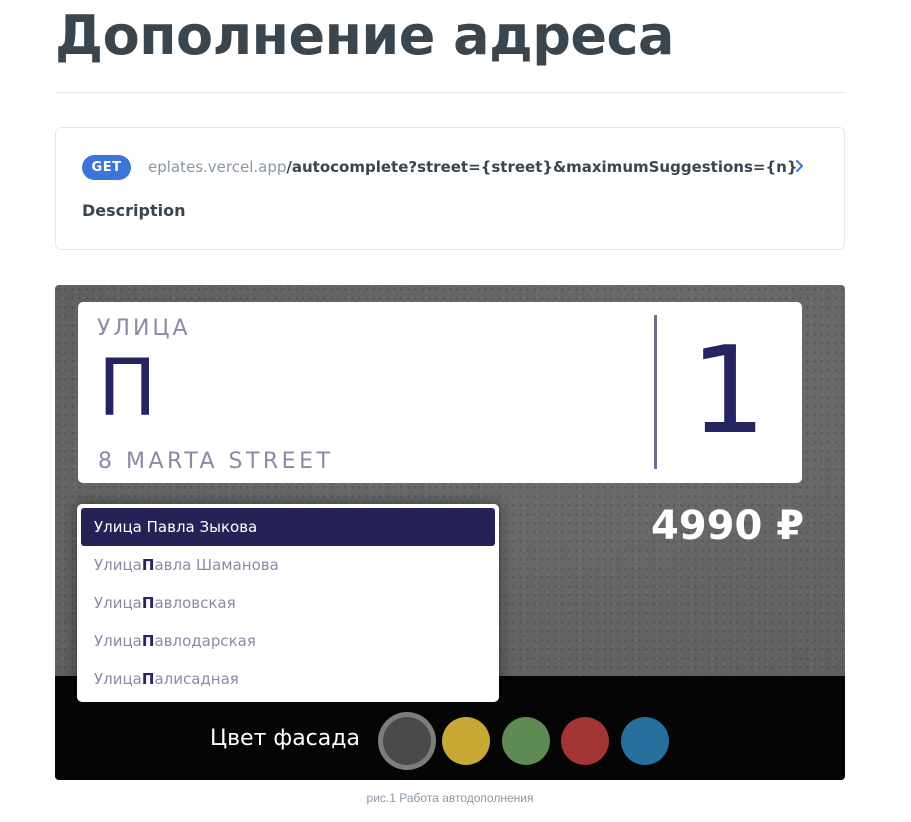 This screenshot has height=822, width=911. I want to click on suggestion-item: Улица Павла Шаманова, so click(288, 565).